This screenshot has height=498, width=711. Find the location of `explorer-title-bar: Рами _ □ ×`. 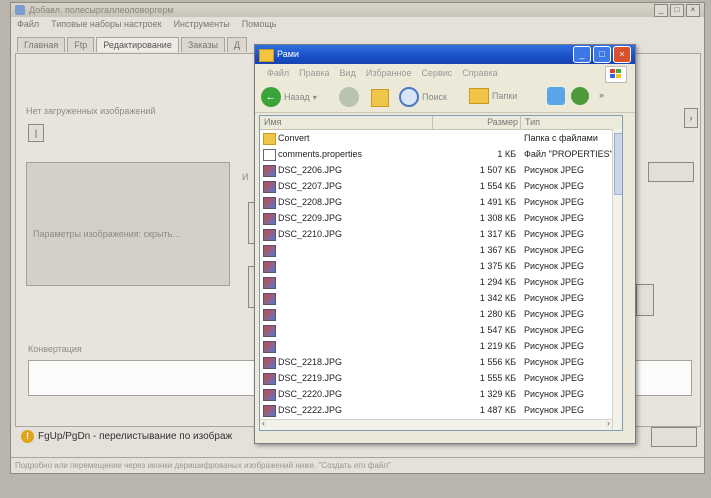

explorer-title-bar: Рами _ □ × is located at coordinates (445, 54).